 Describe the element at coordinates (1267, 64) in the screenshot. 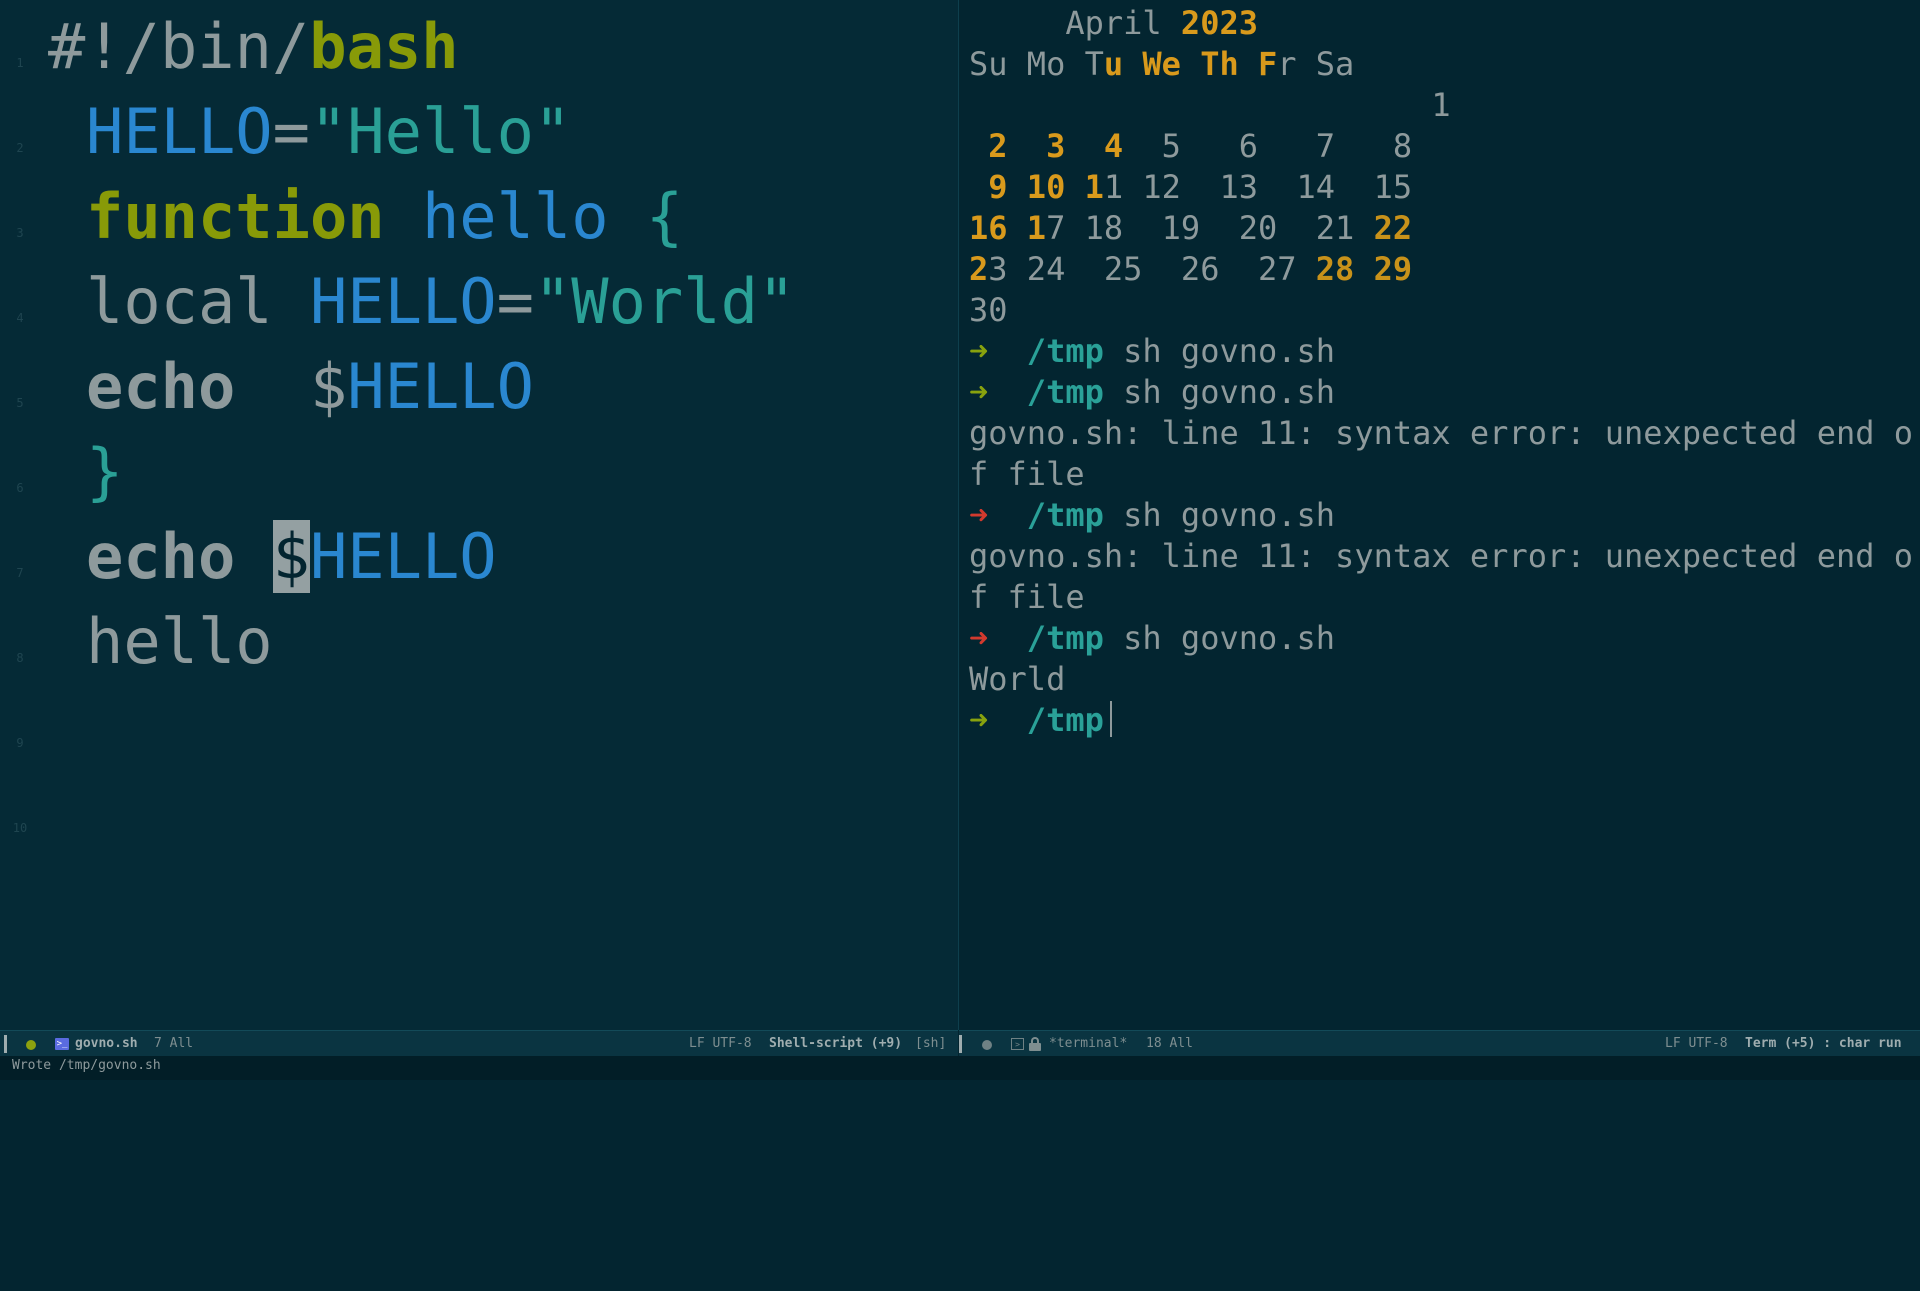

I see `weekday-fr-f: F` at that location.